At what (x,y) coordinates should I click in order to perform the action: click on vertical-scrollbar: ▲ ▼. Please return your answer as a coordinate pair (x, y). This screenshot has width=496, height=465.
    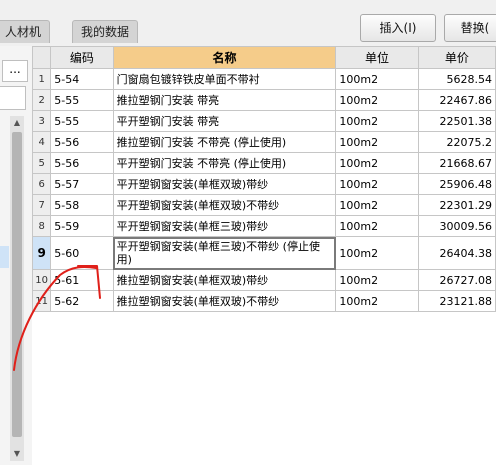
    Looking at the image, I should click on (17, 288).